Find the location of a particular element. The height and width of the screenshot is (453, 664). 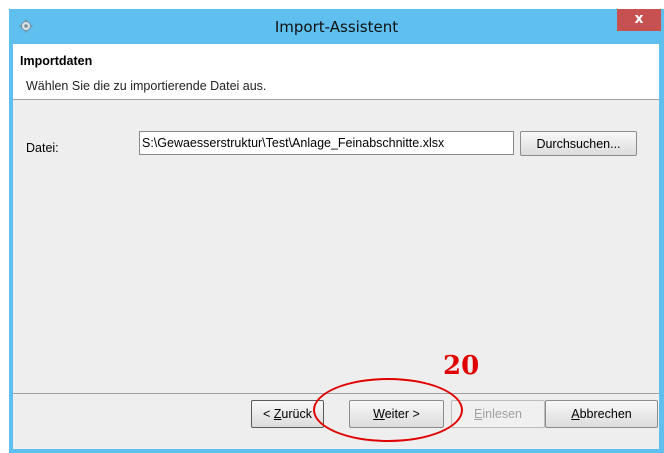

load-button: Einlesen is located at coordinates (498, 414).